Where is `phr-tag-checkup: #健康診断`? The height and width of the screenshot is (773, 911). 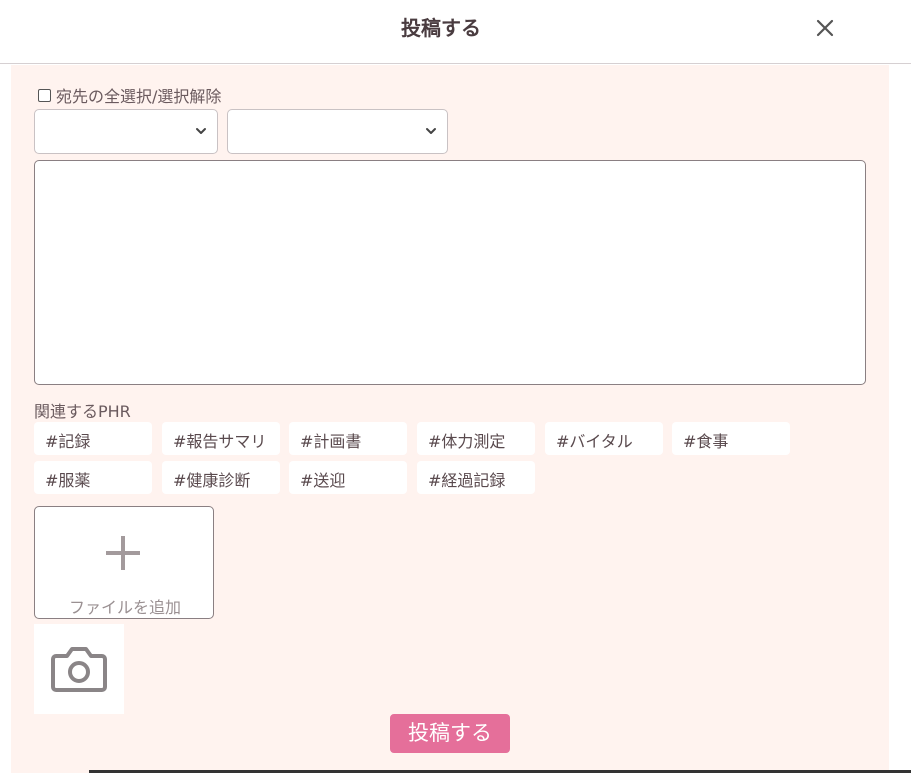
phr-tag-checkup: #健康診断 is located at coordinates (221, 477).